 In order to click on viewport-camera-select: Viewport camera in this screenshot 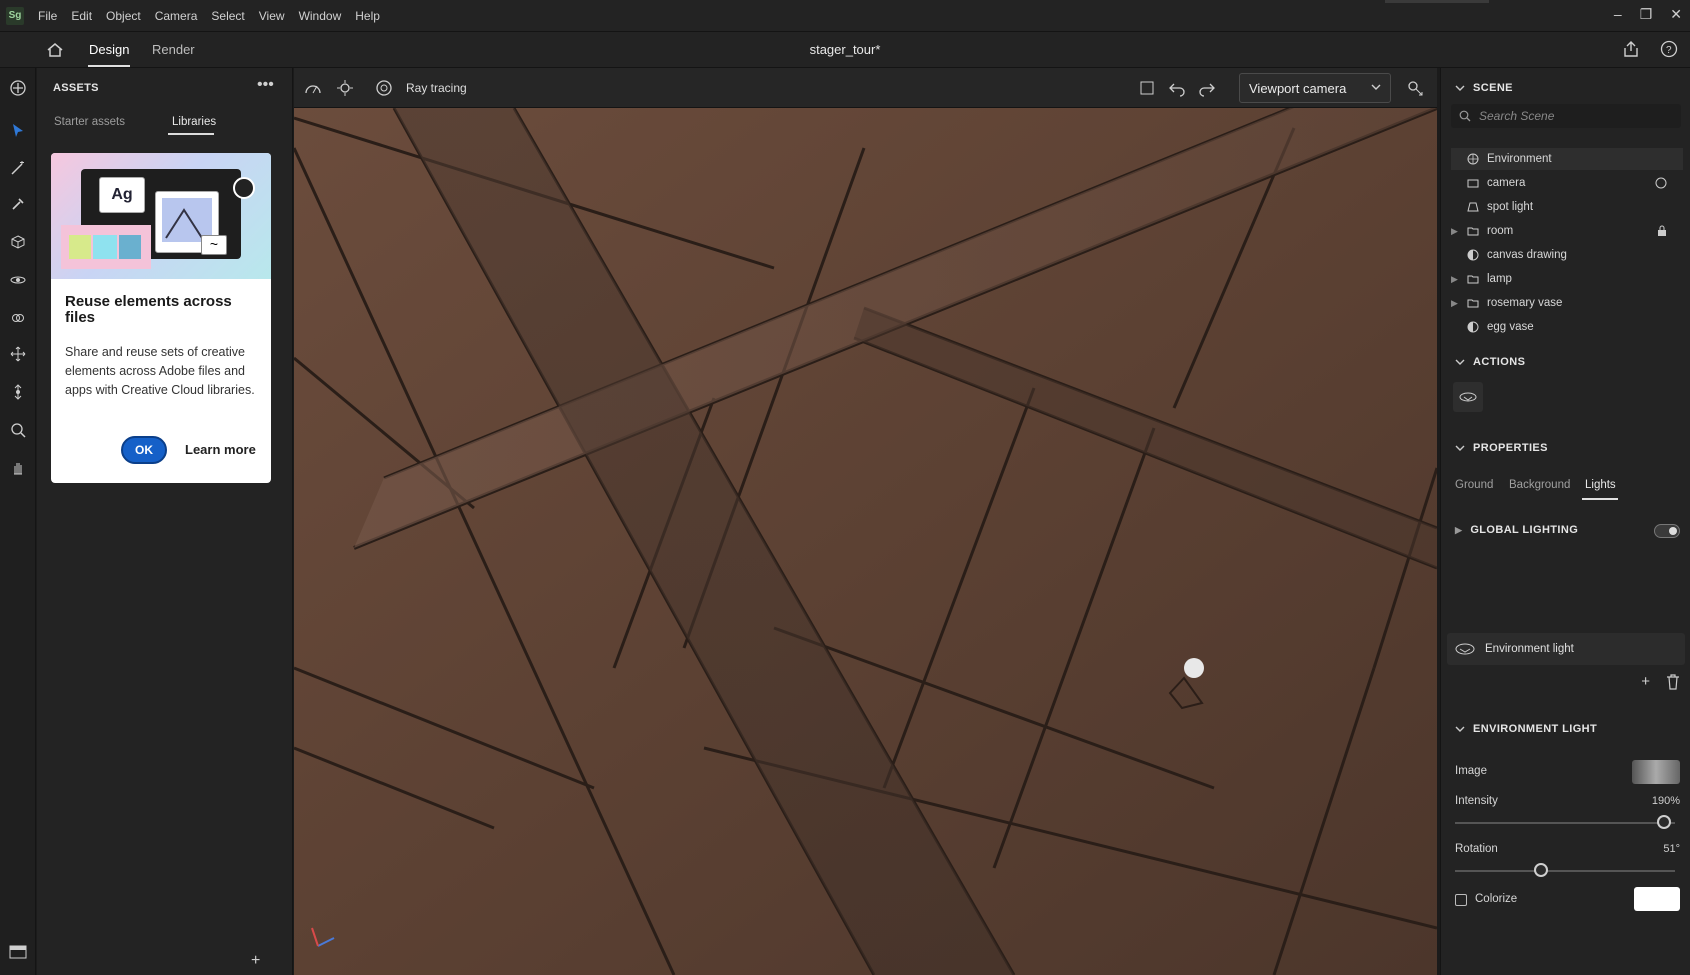, I will do `click(1315, 88)`.